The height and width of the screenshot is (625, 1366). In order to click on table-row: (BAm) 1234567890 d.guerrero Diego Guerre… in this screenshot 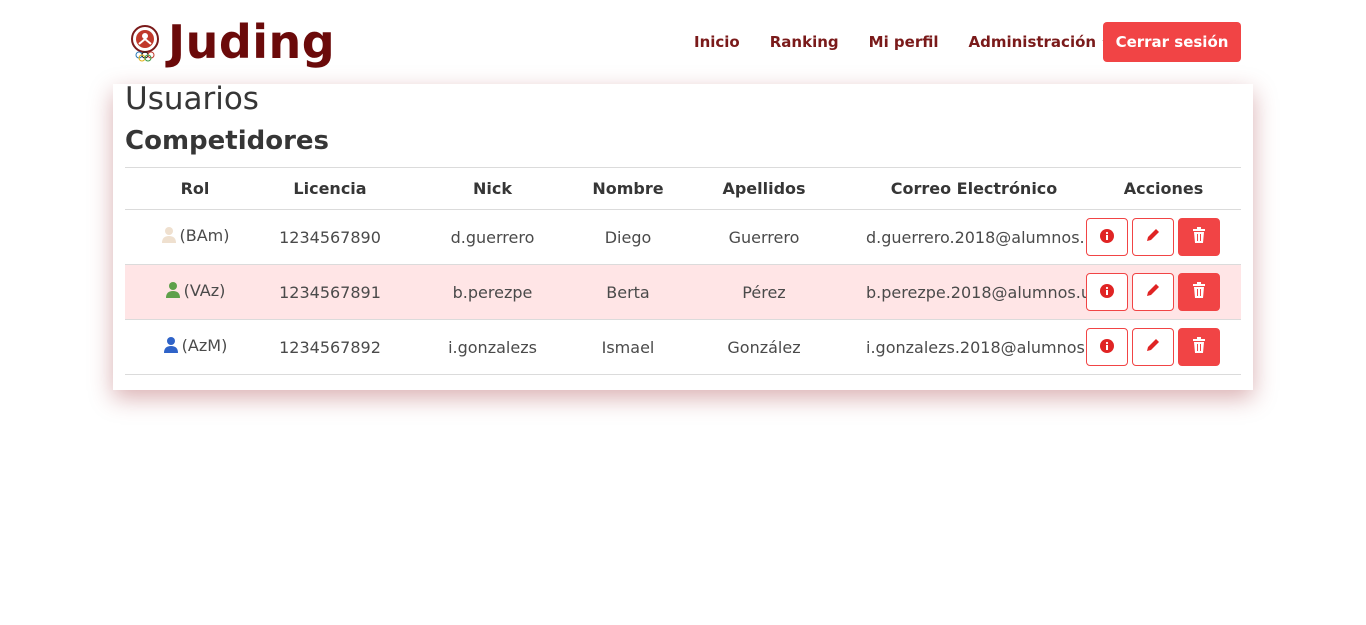, I will do `click(683, 237)`.